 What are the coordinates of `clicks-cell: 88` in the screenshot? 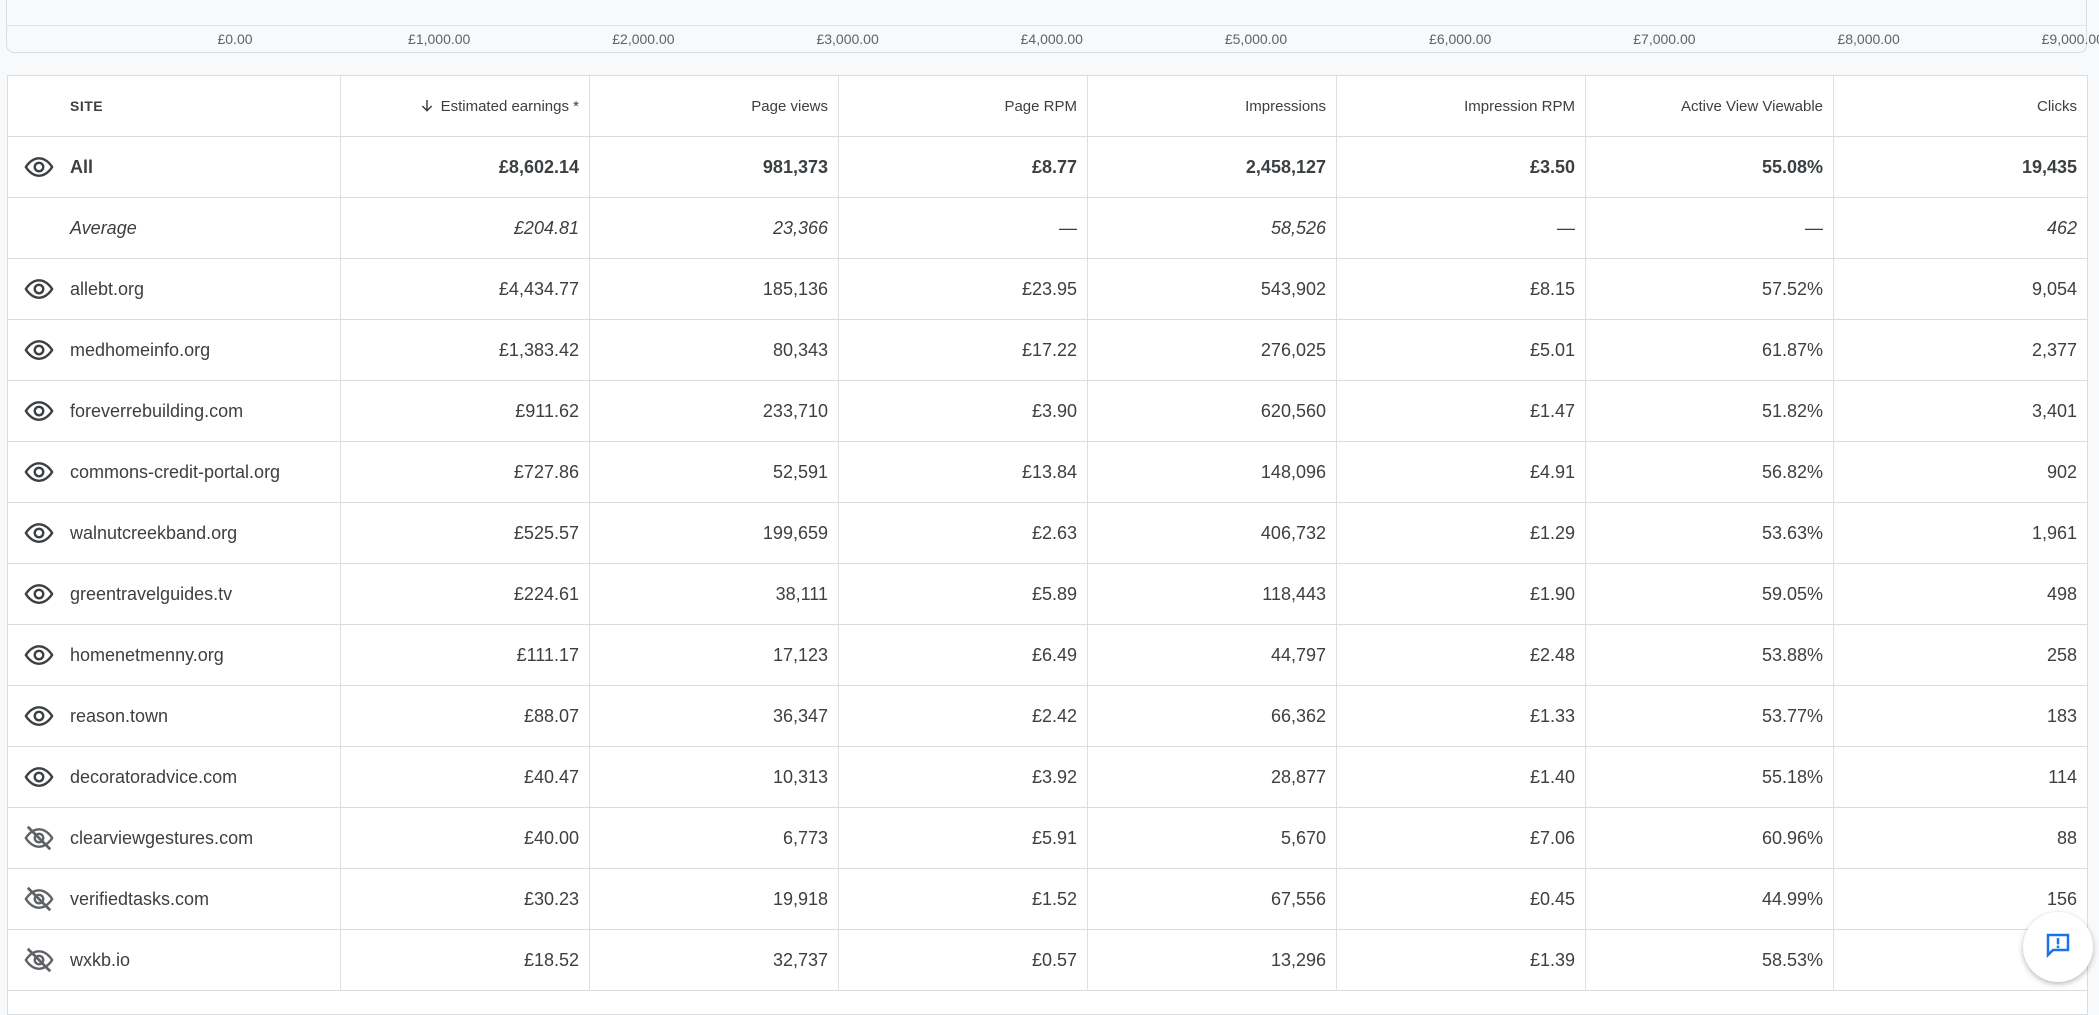 It's located at (2066, 837).